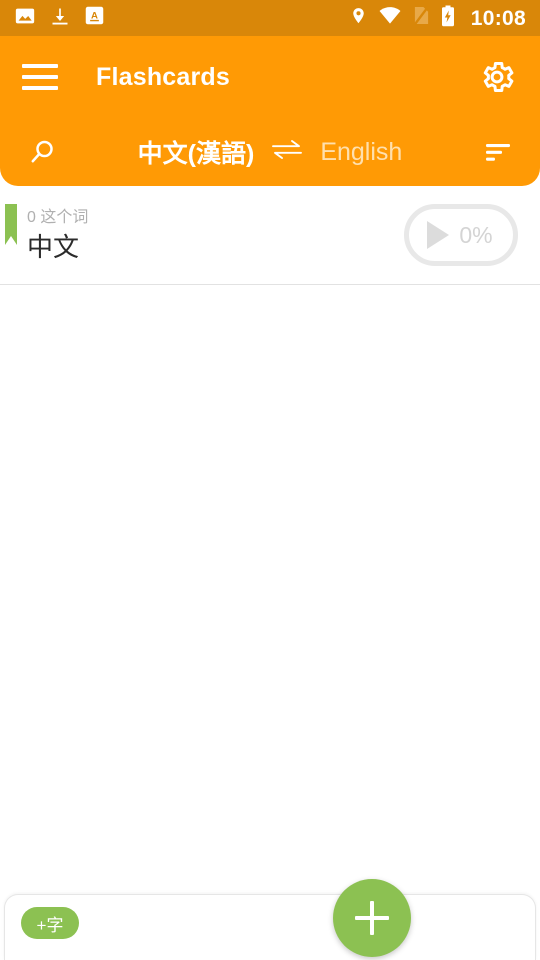 This screenshot has width=540, height=960. What do you see at coordinates (438, 18) in the screenshot?
I see `status-bar-right-icons: 10:08` at bounding box center [438, 18].